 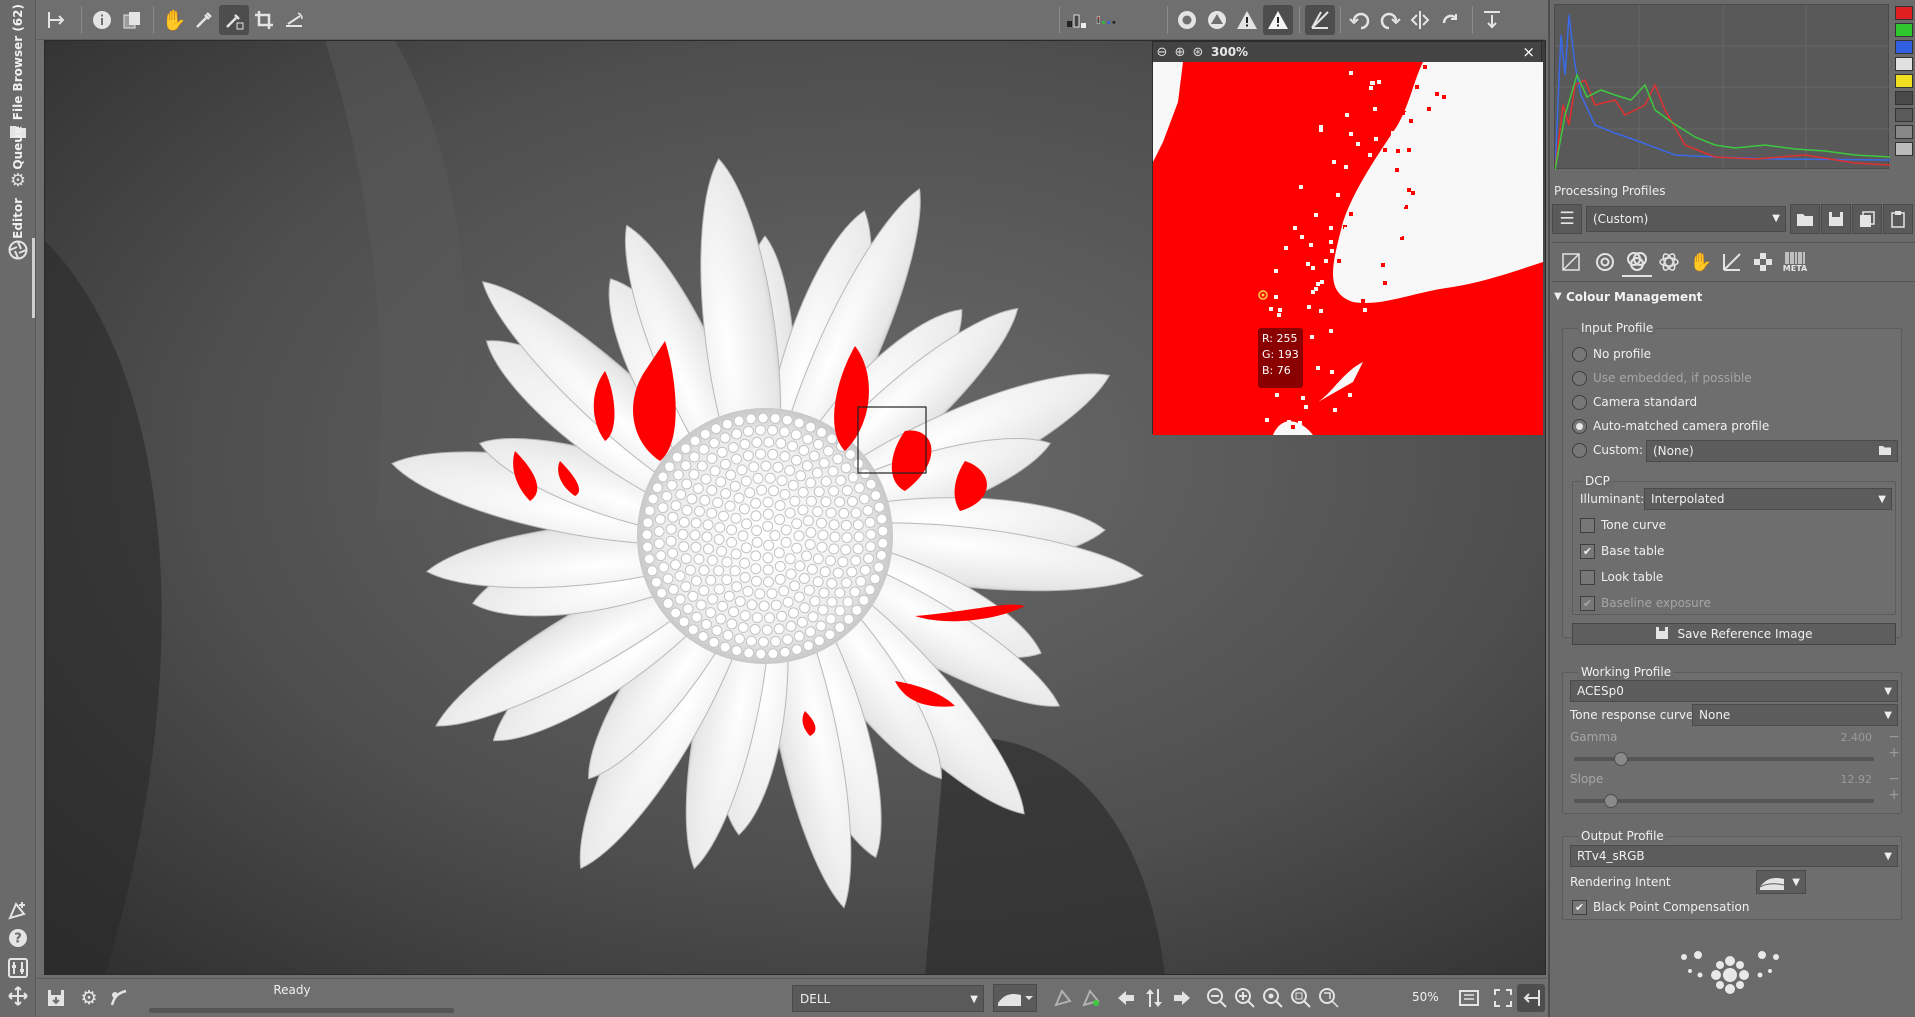 I want to click on soft-proofing-icon, so click(x=1063, y=998).